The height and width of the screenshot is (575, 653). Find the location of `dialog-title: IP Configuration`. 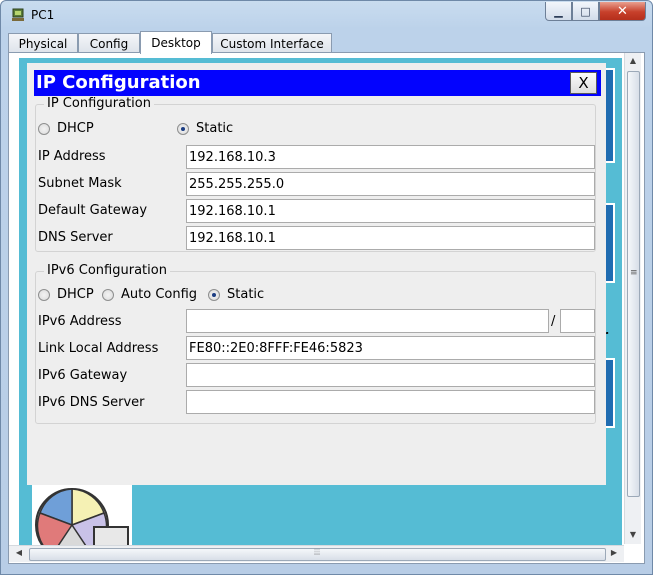

dialog-title: IP Configuration is located at coordinates (118, 82).